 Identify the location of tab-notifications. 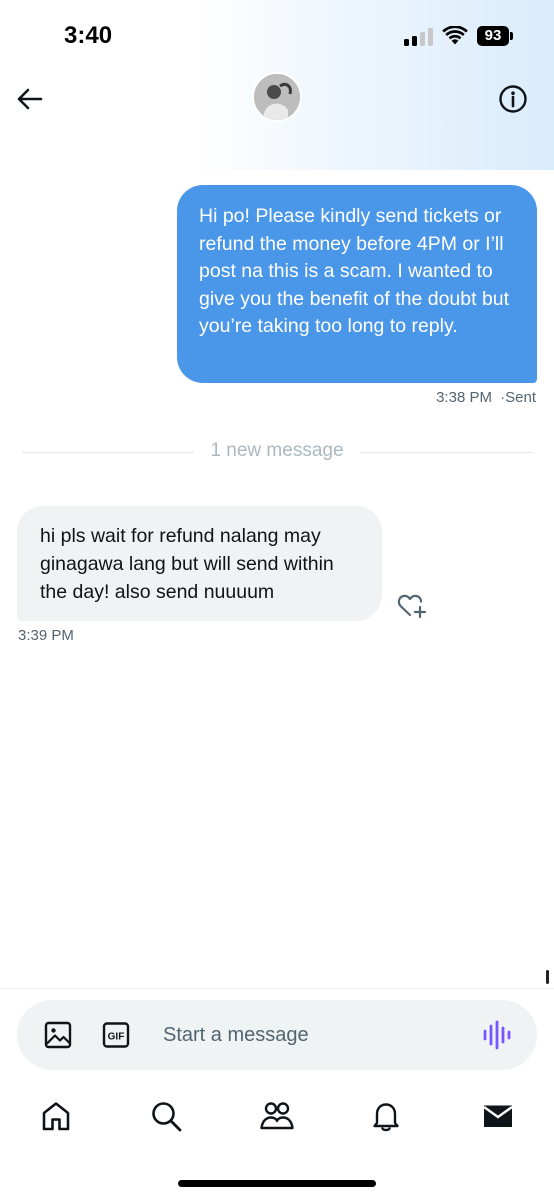
(386, 1116).